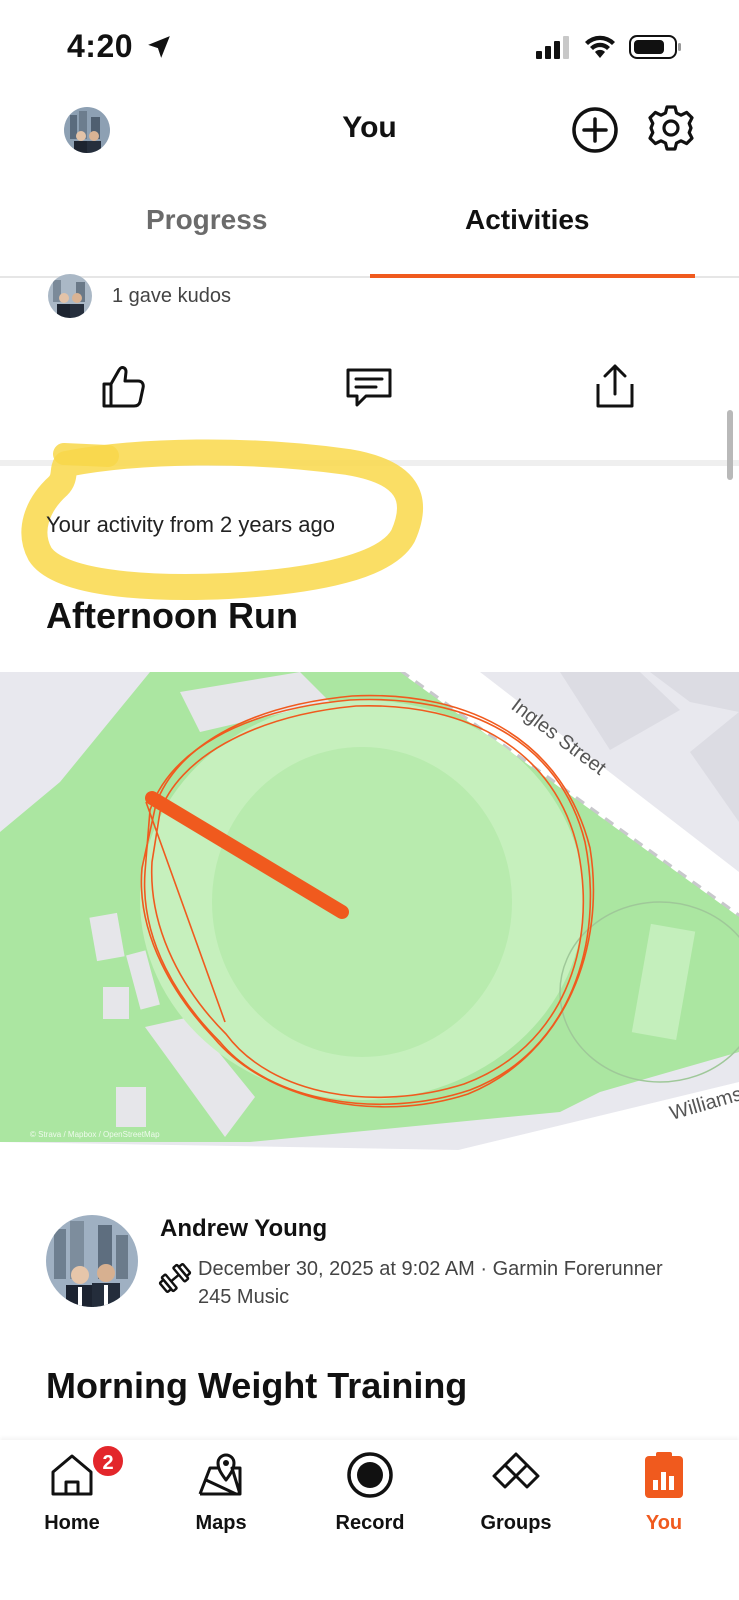  I want to click on groups-icon, so click(516, 1470).